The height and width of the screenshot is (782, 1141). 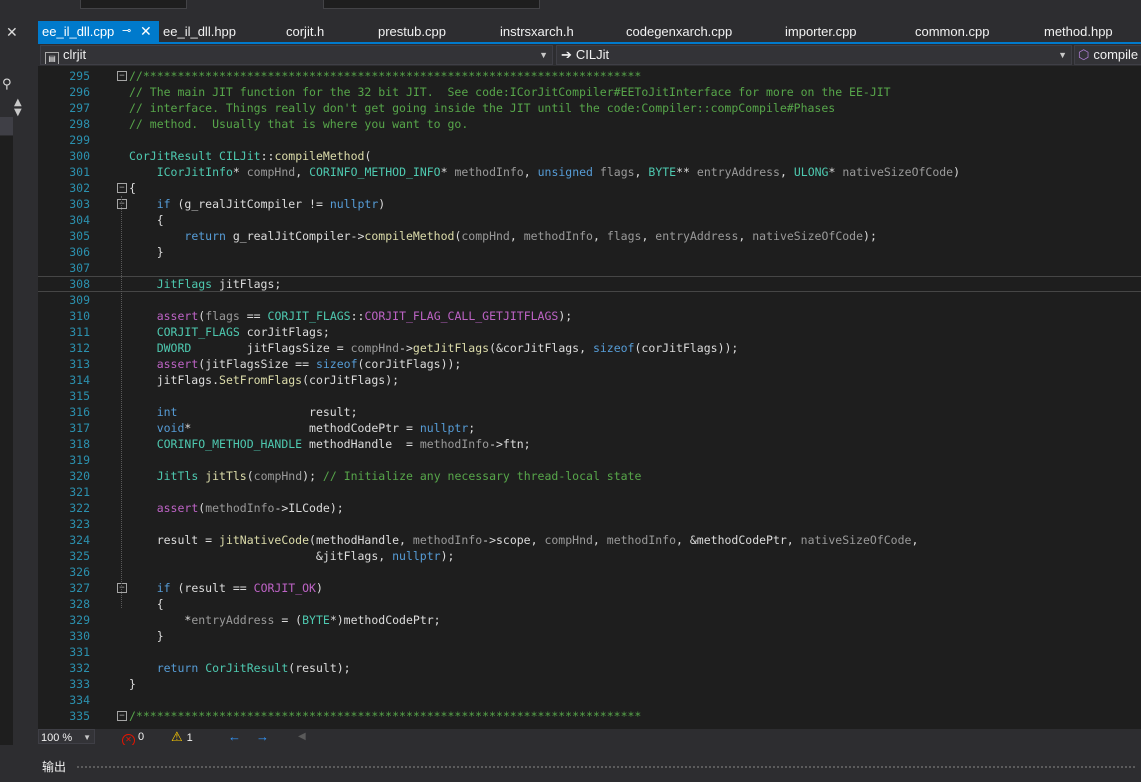 I want to click on line-number: 308, so click(x=79, y=284).